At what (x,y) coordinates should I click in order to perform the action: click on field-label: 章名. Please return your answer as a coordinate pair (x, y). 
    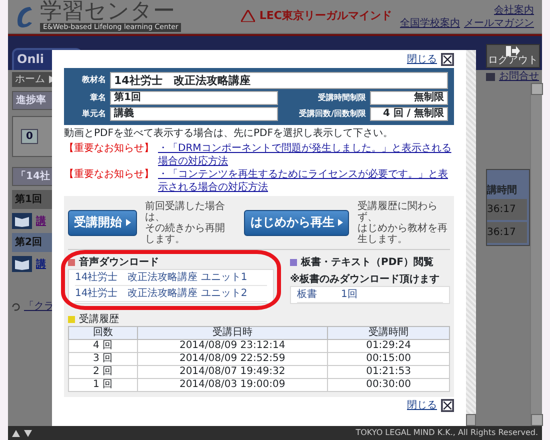
    Looking at the image, I should click on (97, 98).